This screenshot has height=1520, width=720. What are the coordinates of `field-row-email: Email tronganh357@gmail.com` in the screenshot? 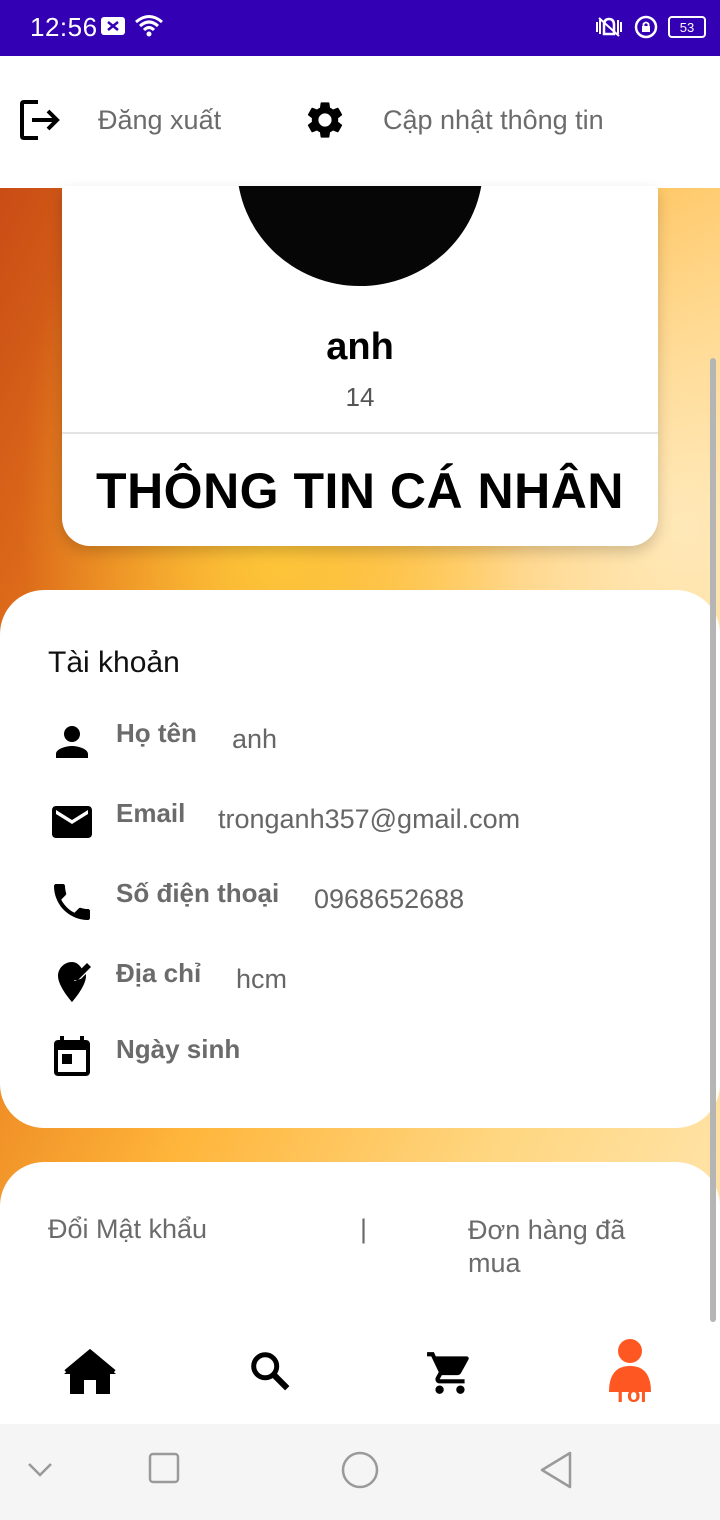 It's located at (348, 823).